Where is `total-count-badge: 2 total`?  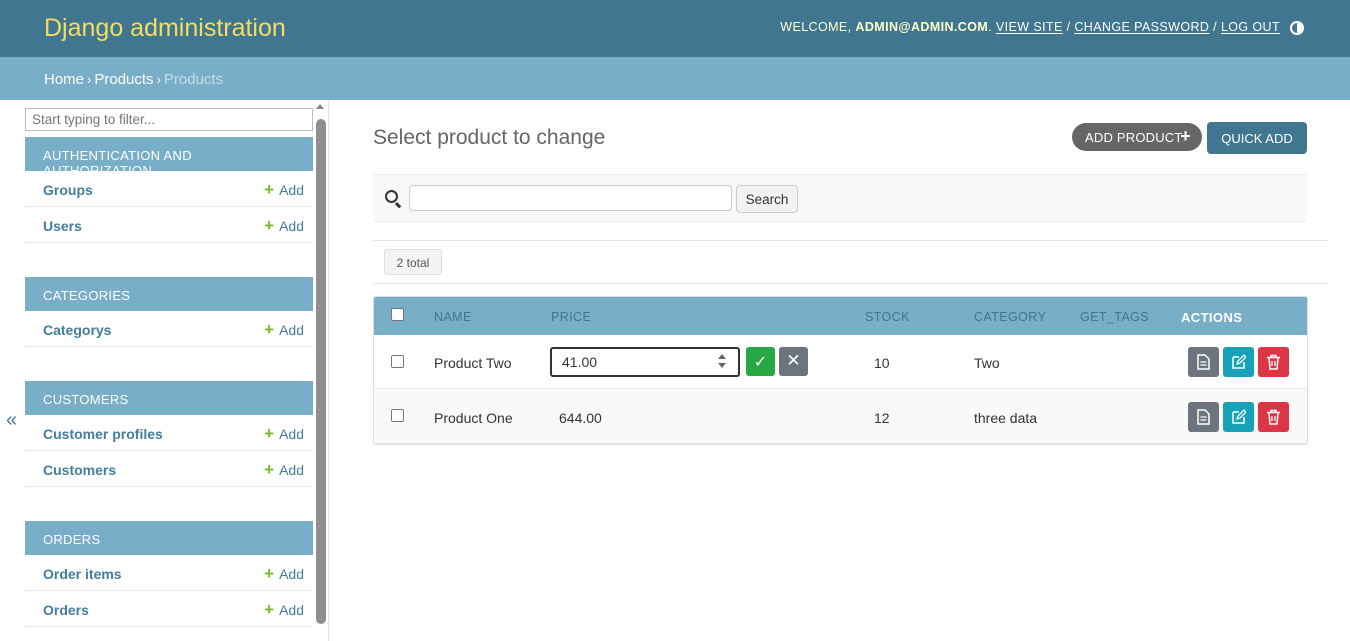
total-count-badge: 2 total is located at coordinates (413, 262).